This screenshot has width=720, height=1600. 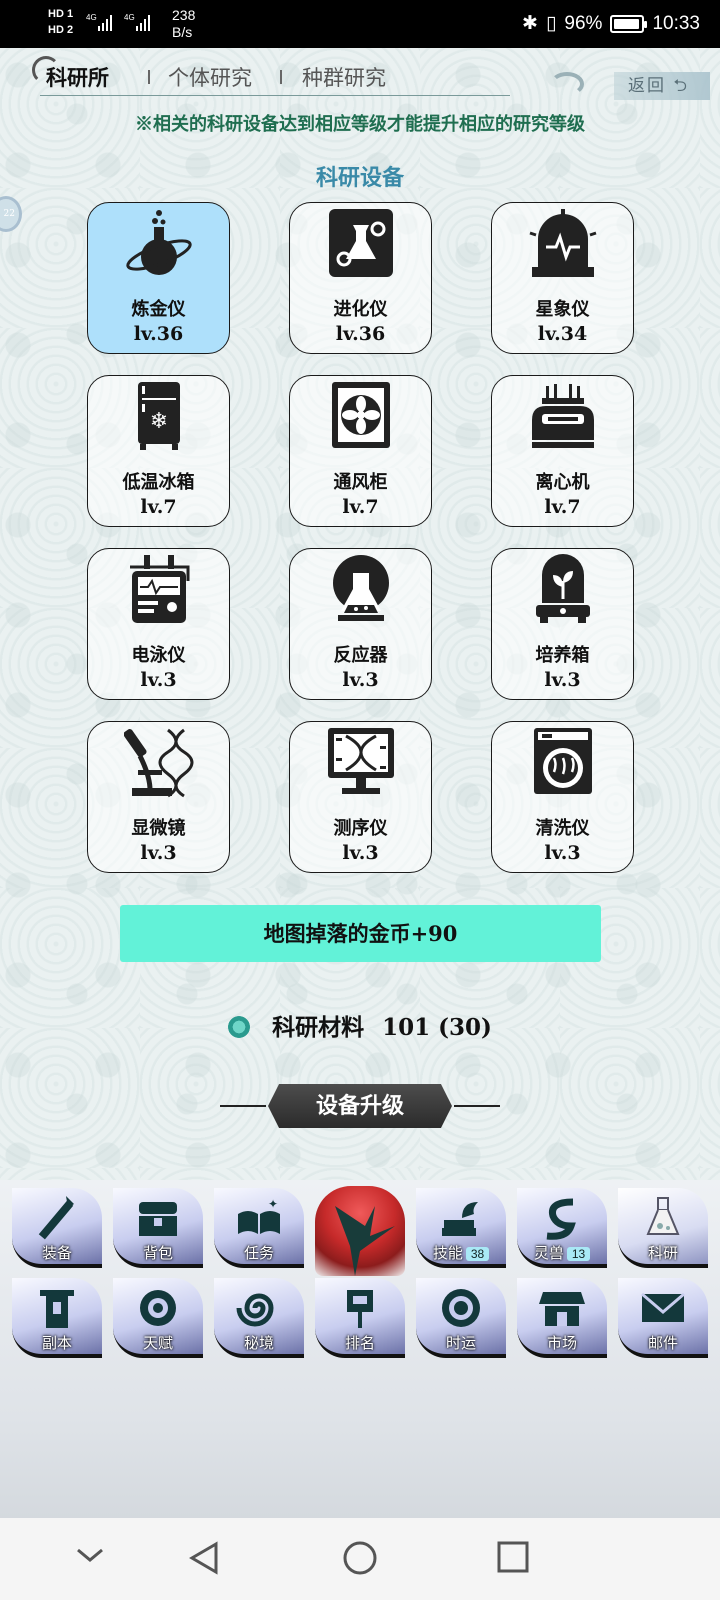 I want to click on menu-secret-realm: 秘境, so click(x=259, y=1318).